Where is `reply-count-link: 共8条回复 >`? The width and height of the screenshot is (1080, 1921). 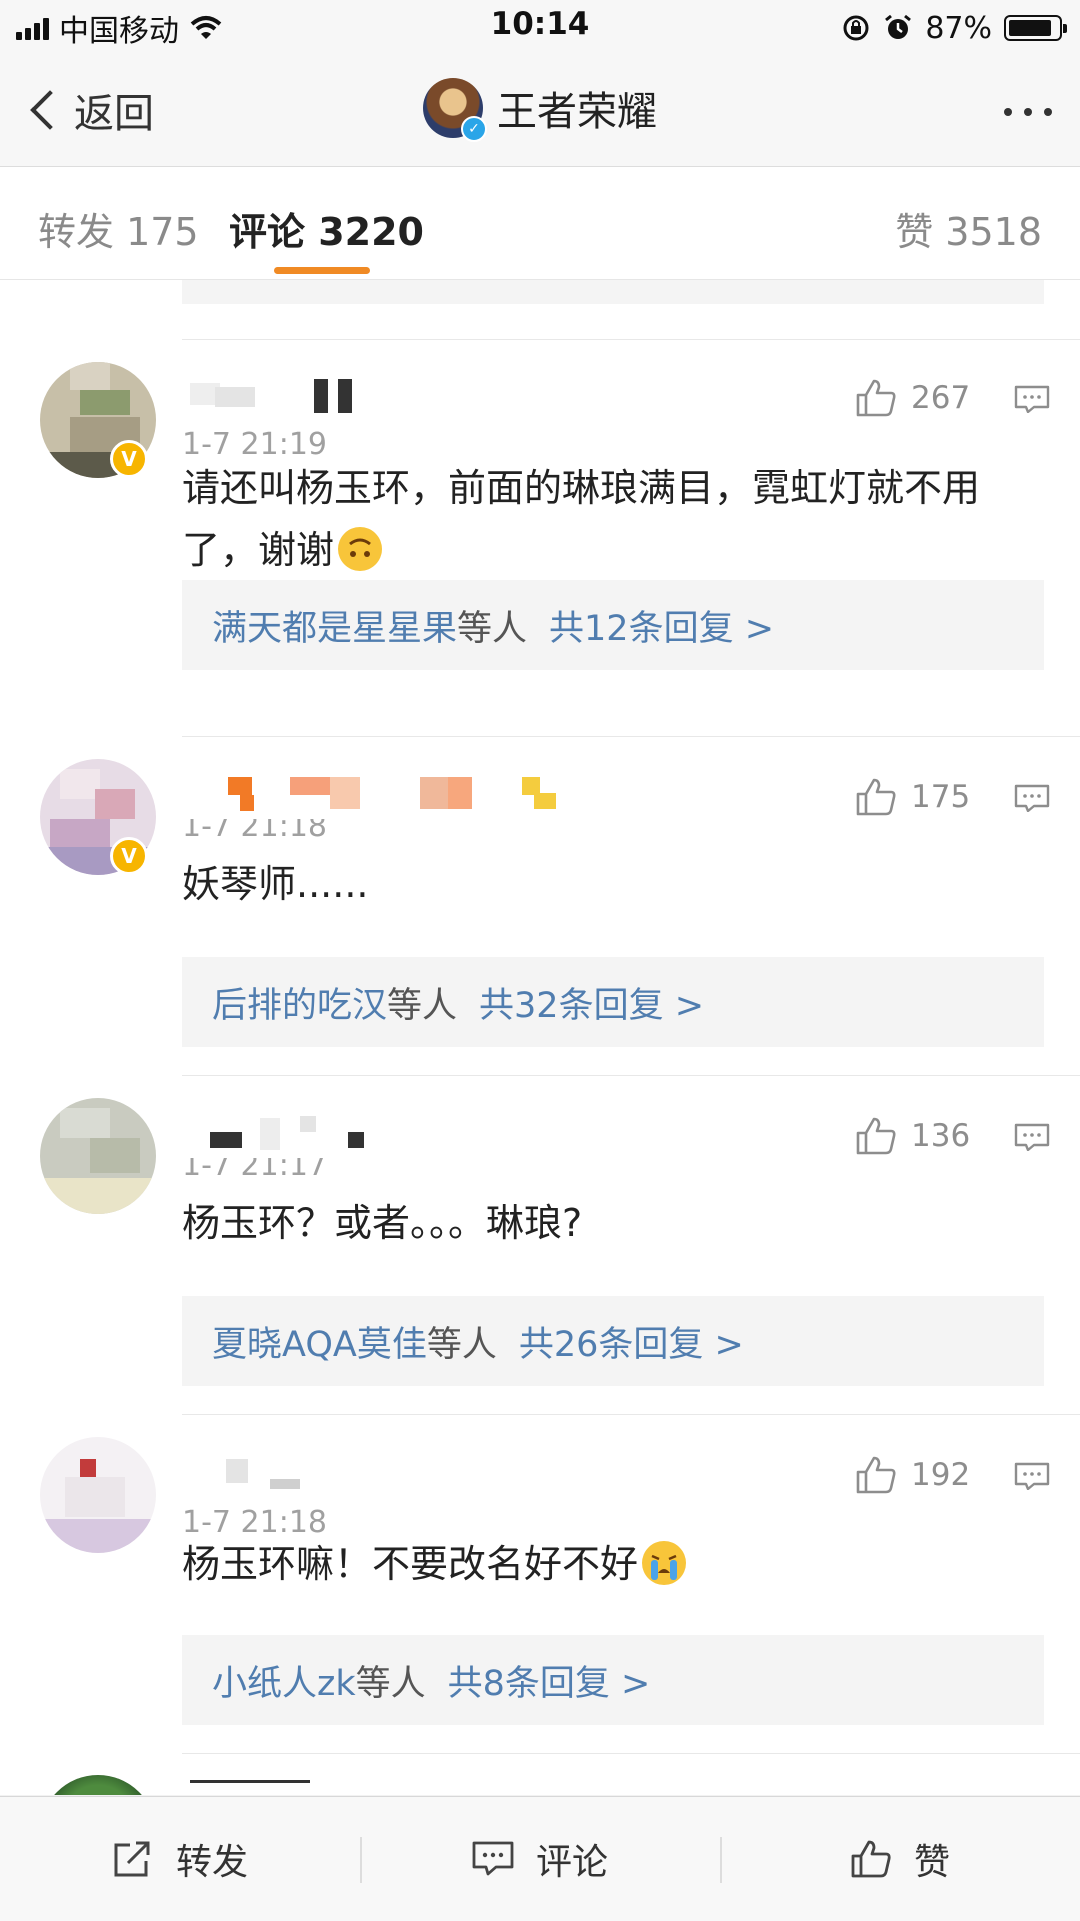 reply-count-link: 共8条回复 > is located at coordinates (549, 1680).